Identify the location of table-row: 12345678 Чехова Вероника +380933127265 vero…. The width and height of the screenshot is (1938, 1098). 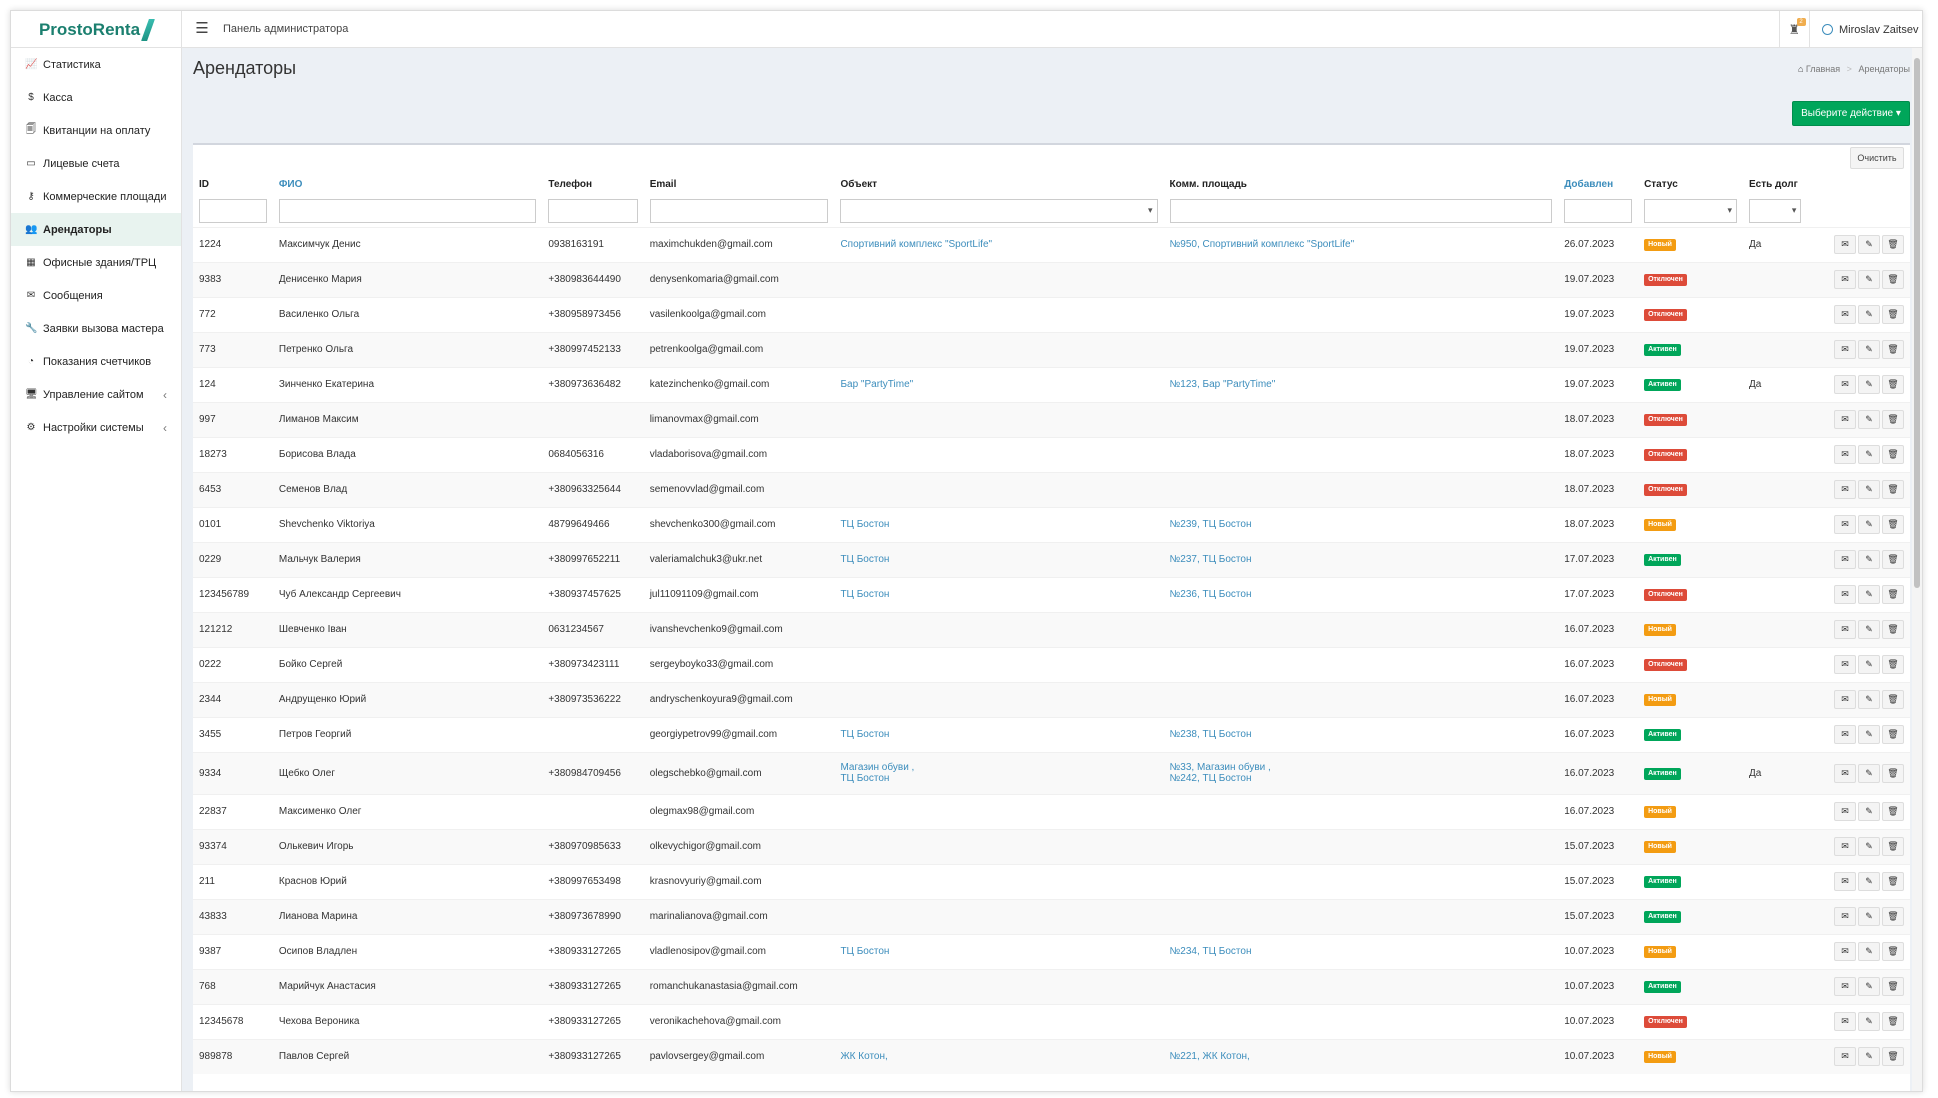
(1051, 1021).